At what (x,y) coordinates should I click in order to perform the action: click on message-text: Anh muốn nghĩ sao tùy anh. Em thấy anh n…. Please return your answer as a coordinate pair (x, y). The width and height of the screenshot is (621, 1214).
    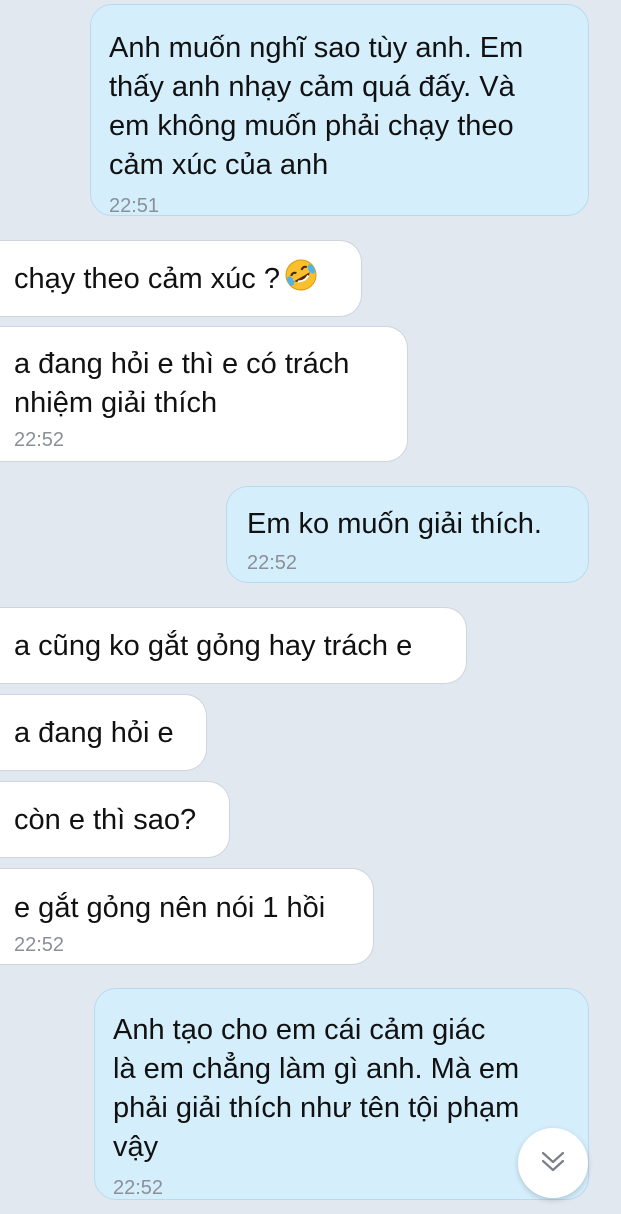
    Looking at the image, I should click on (316, 106).